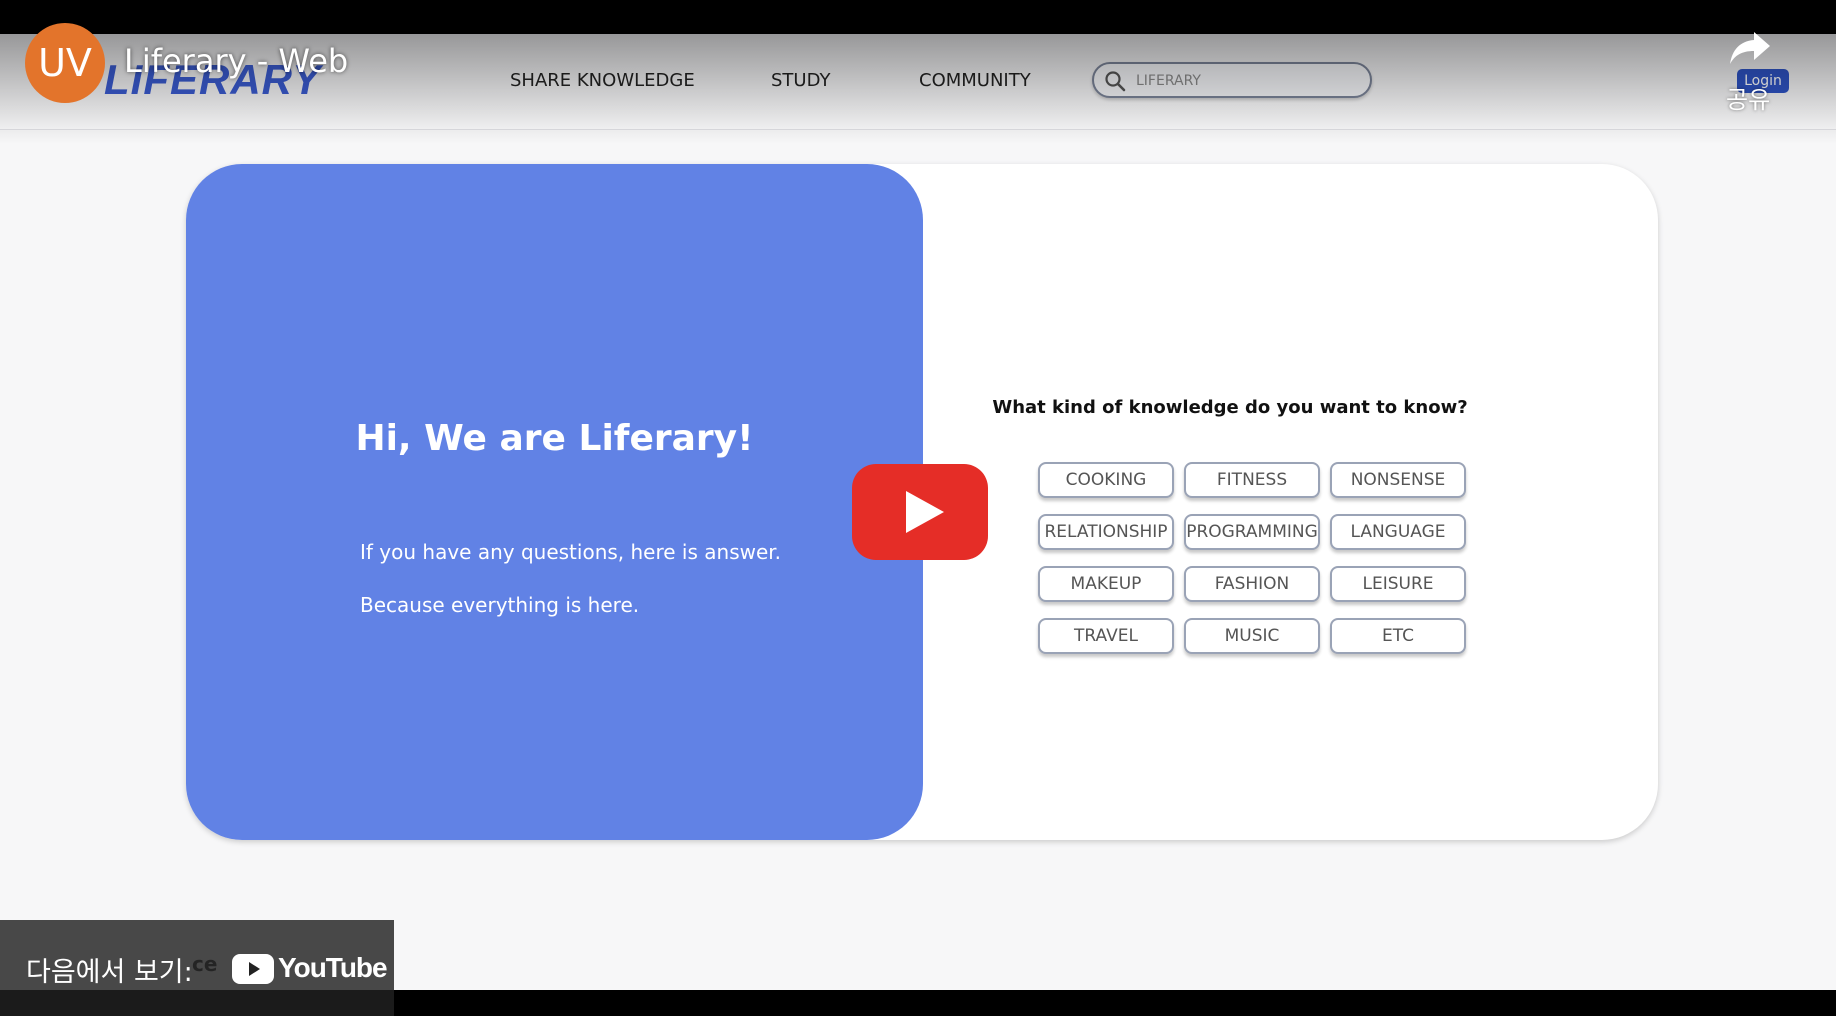 The width and height of the screenshot is (1836, 1016). I want to click on watch-on-youtube: 다음에서 보기: YouTube, so click(197, 968).